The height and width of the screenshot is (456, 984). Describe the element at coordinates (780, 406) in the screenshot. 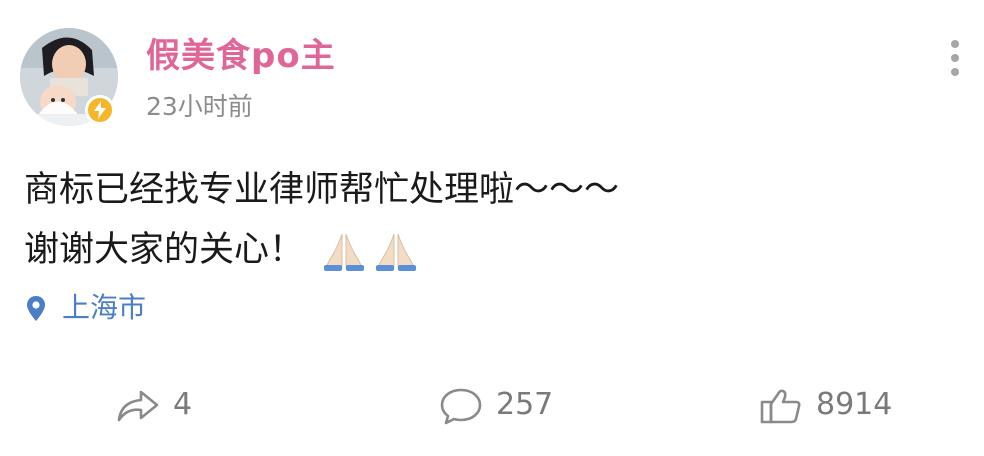

I see `thumbs-up-icon` at that location.